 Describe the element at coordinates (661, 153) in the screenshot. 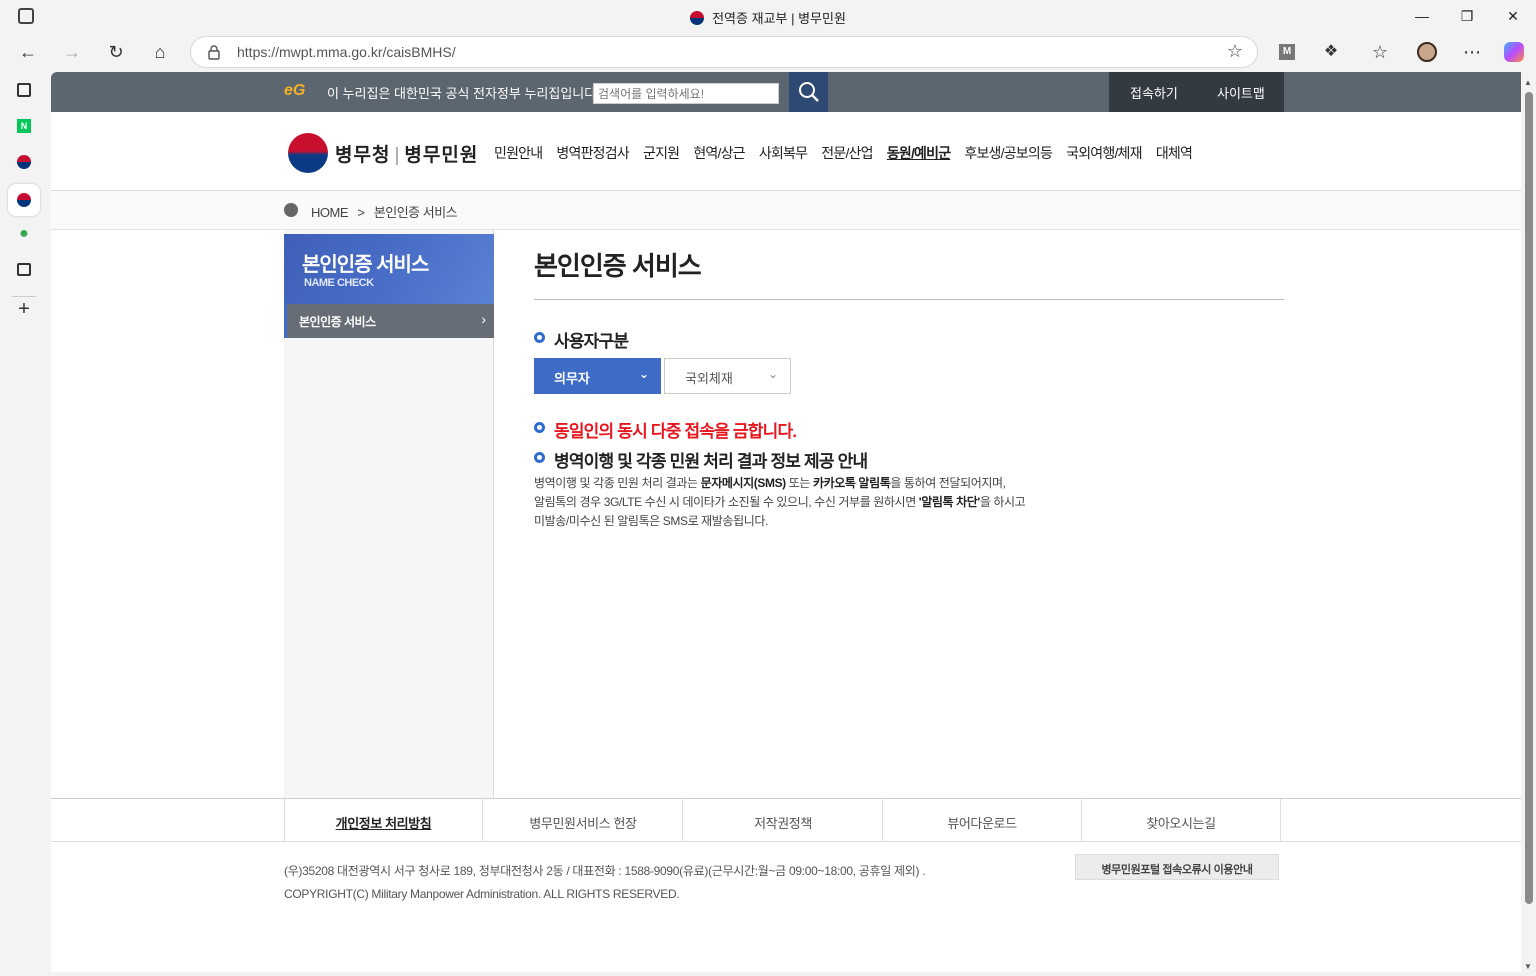

I see `gnb-item-enlist: 군지원` at that location.